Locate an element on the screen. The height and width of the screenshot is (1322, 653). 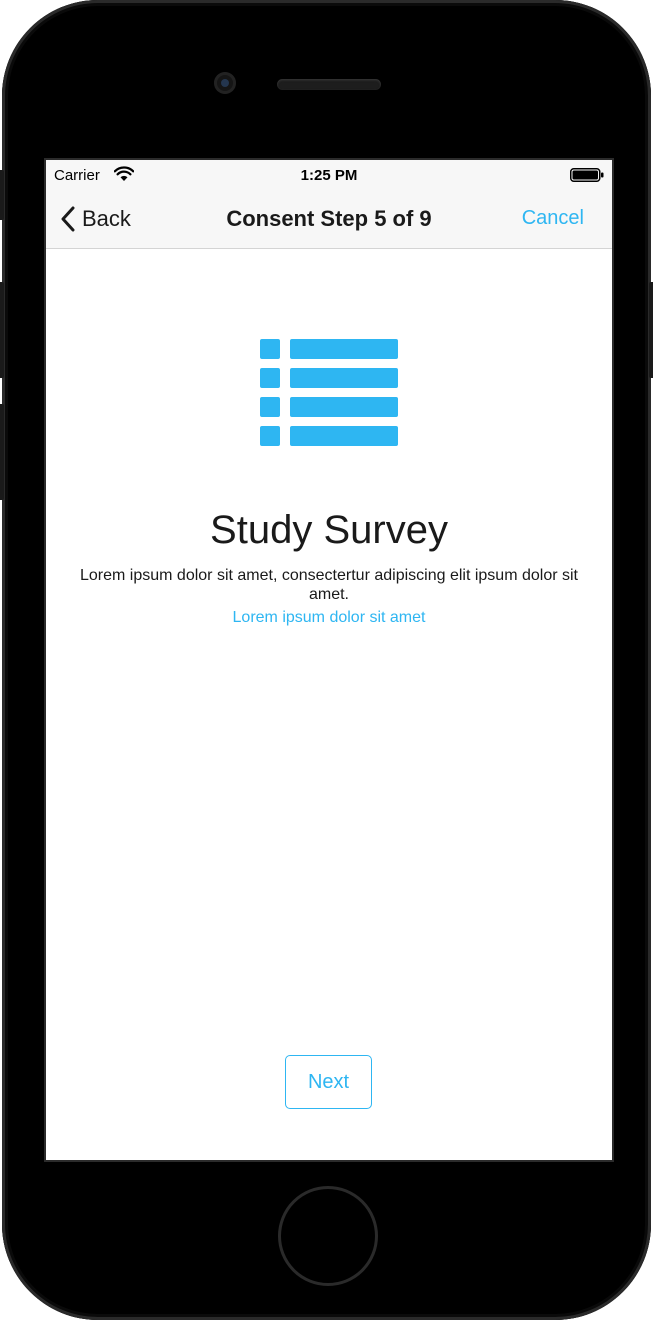
list-icon is located at coordinates (329, 392).